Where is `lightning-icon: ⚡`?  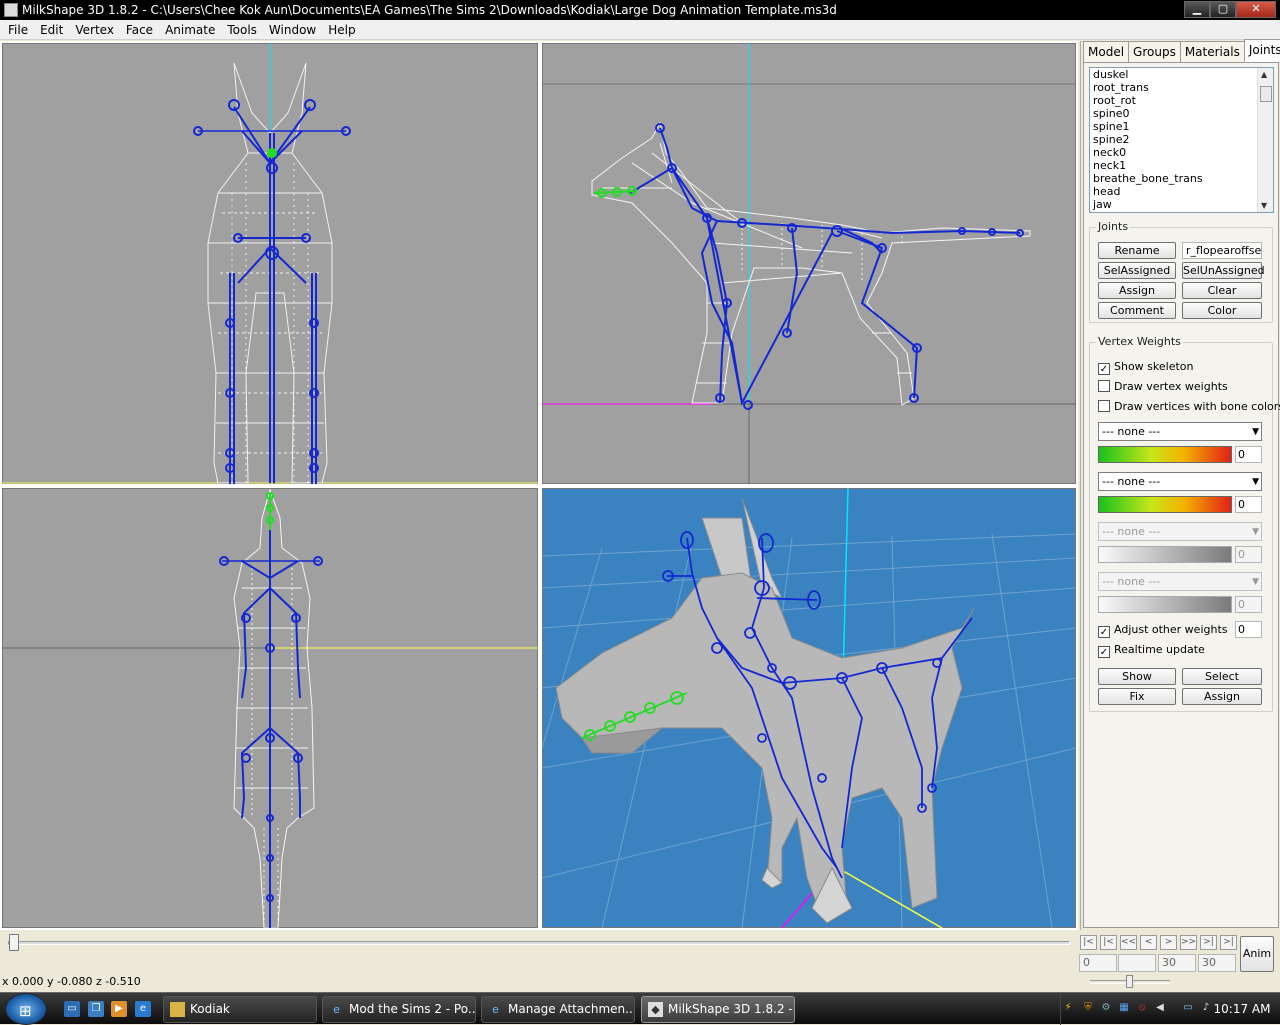
lightning-icon: ⚡ is located at coordinates (1068, 1008).